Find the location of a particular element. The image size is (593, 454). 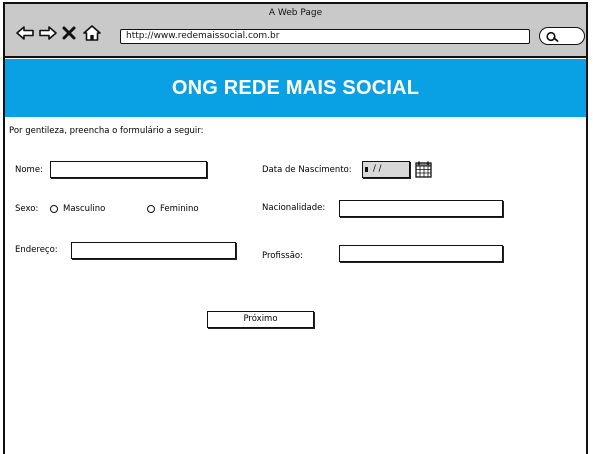

page-title: ONG REDE MAIS SOCIAL is located at coordinates (295, 87).